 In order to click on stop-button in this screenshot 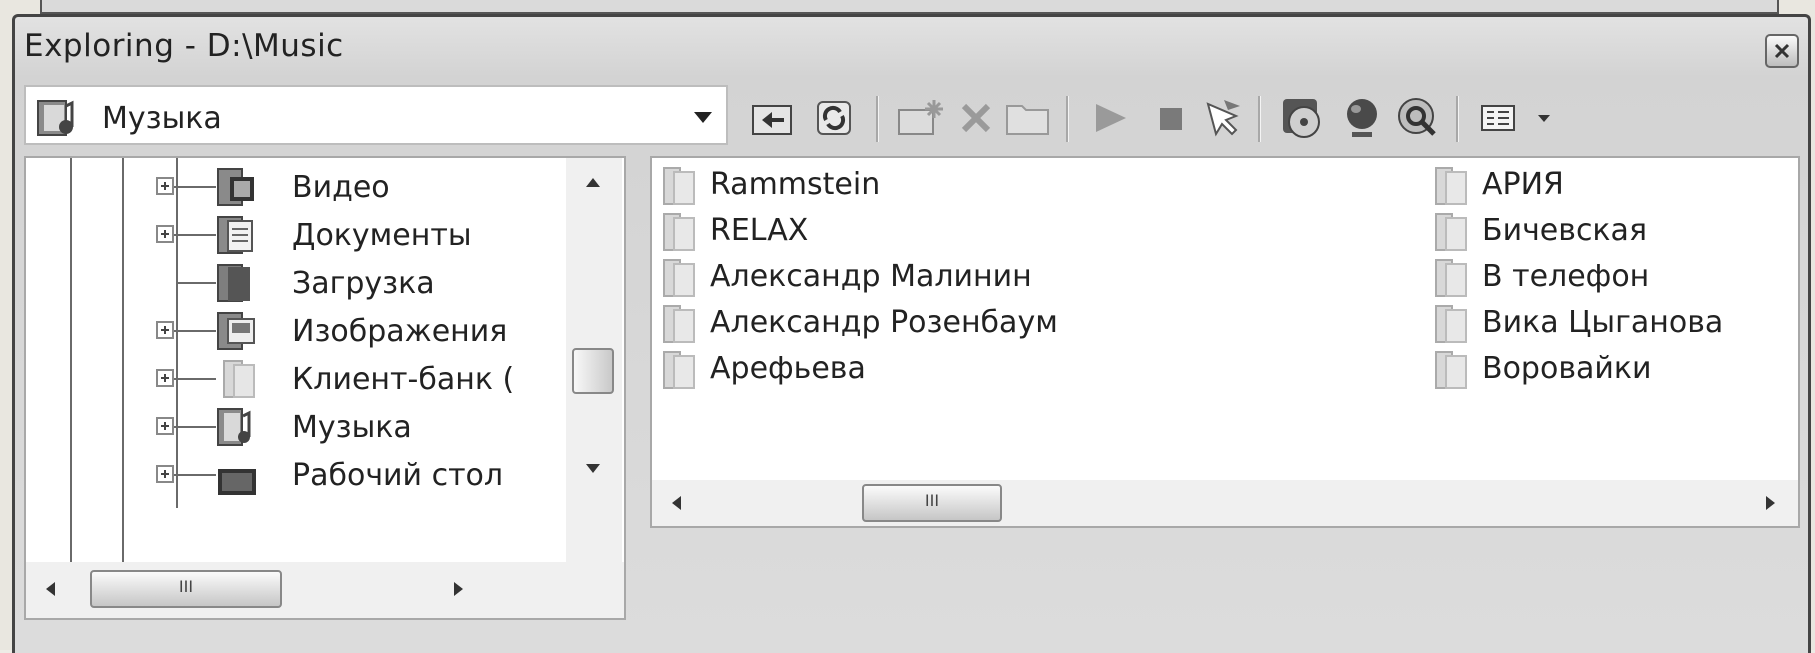, I will do `click(1170, 118)`.